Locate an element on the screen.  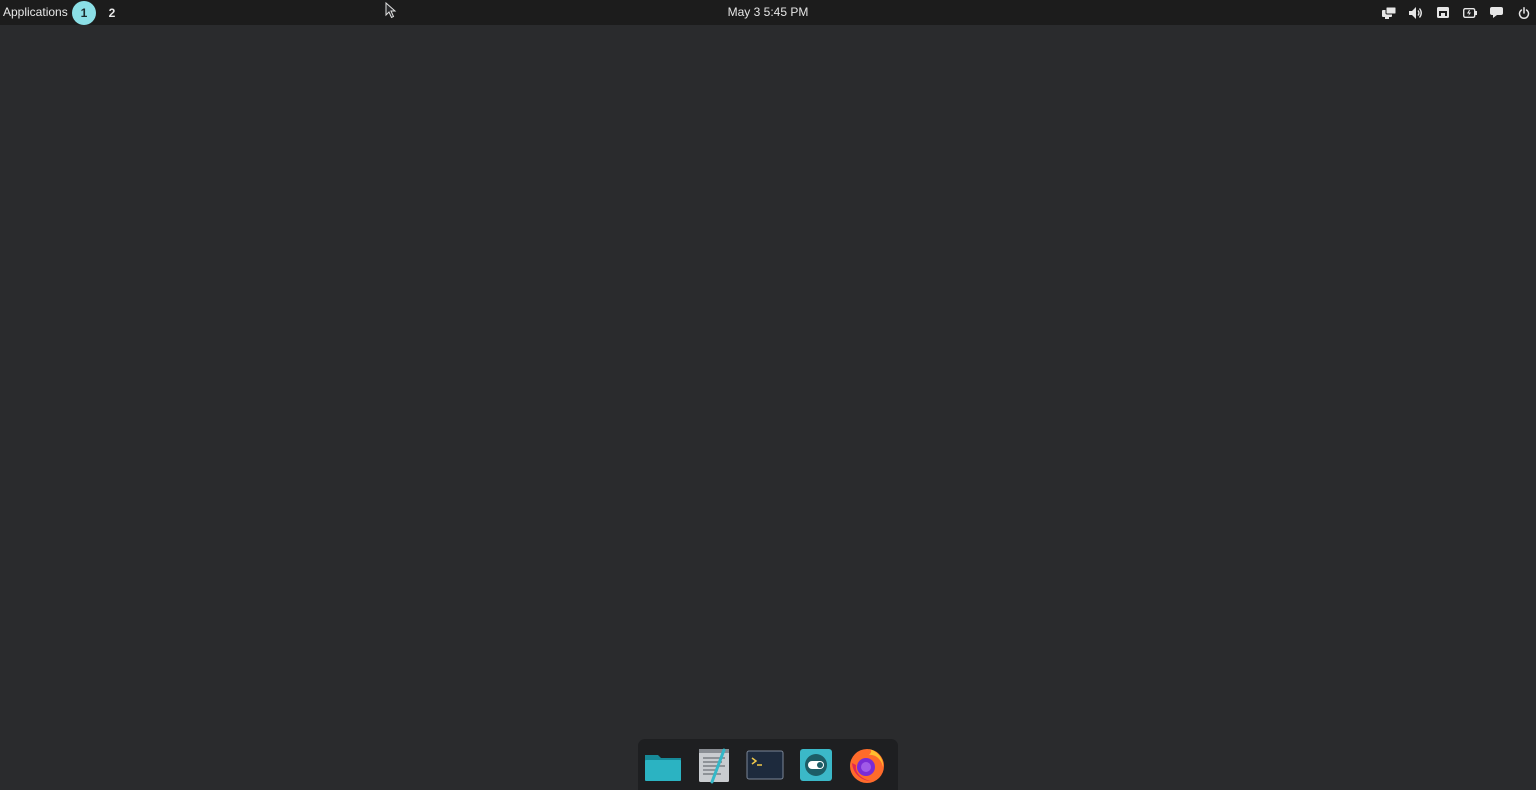
workspace-1-button: 1 is located at coordinates (84, 13).